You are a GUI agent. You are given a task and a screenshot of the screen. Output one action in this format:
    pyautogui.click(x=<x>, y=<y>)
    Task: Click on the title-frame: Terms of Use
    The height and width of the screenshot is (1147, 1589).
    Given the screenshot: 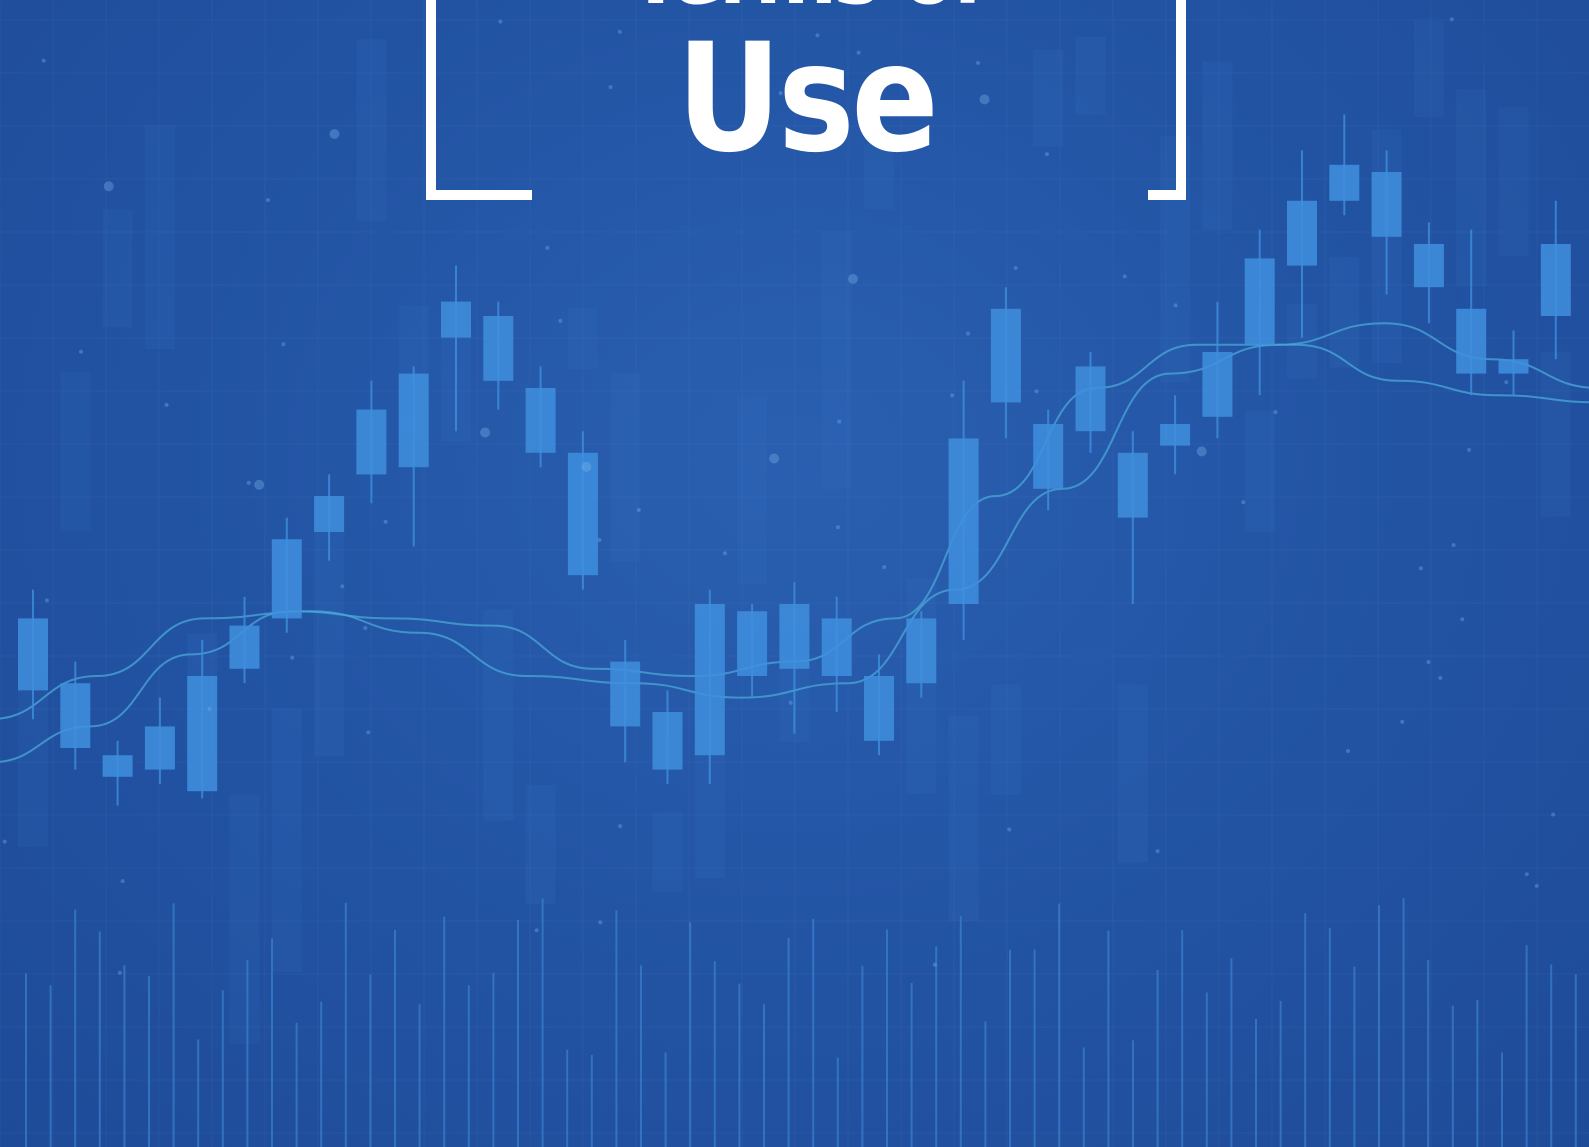 What is the action you would take?
    pyautogui.click(x=806, y=101)
    